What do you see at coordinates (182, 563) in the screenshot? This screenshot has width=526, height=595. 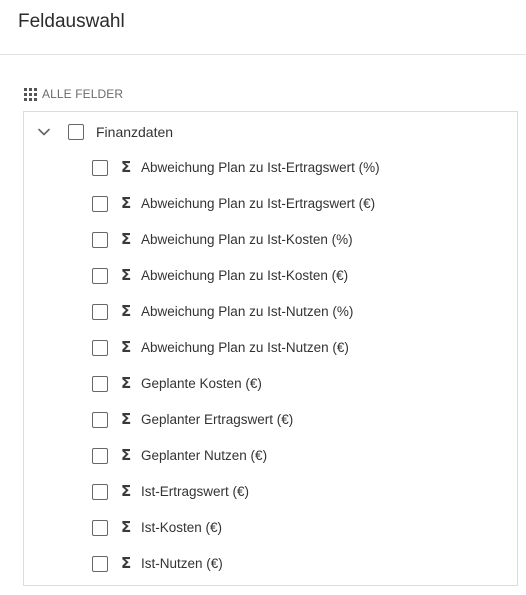 I see `field-label: Ist-Nutzen (€)` at bounding box center [182, 563].